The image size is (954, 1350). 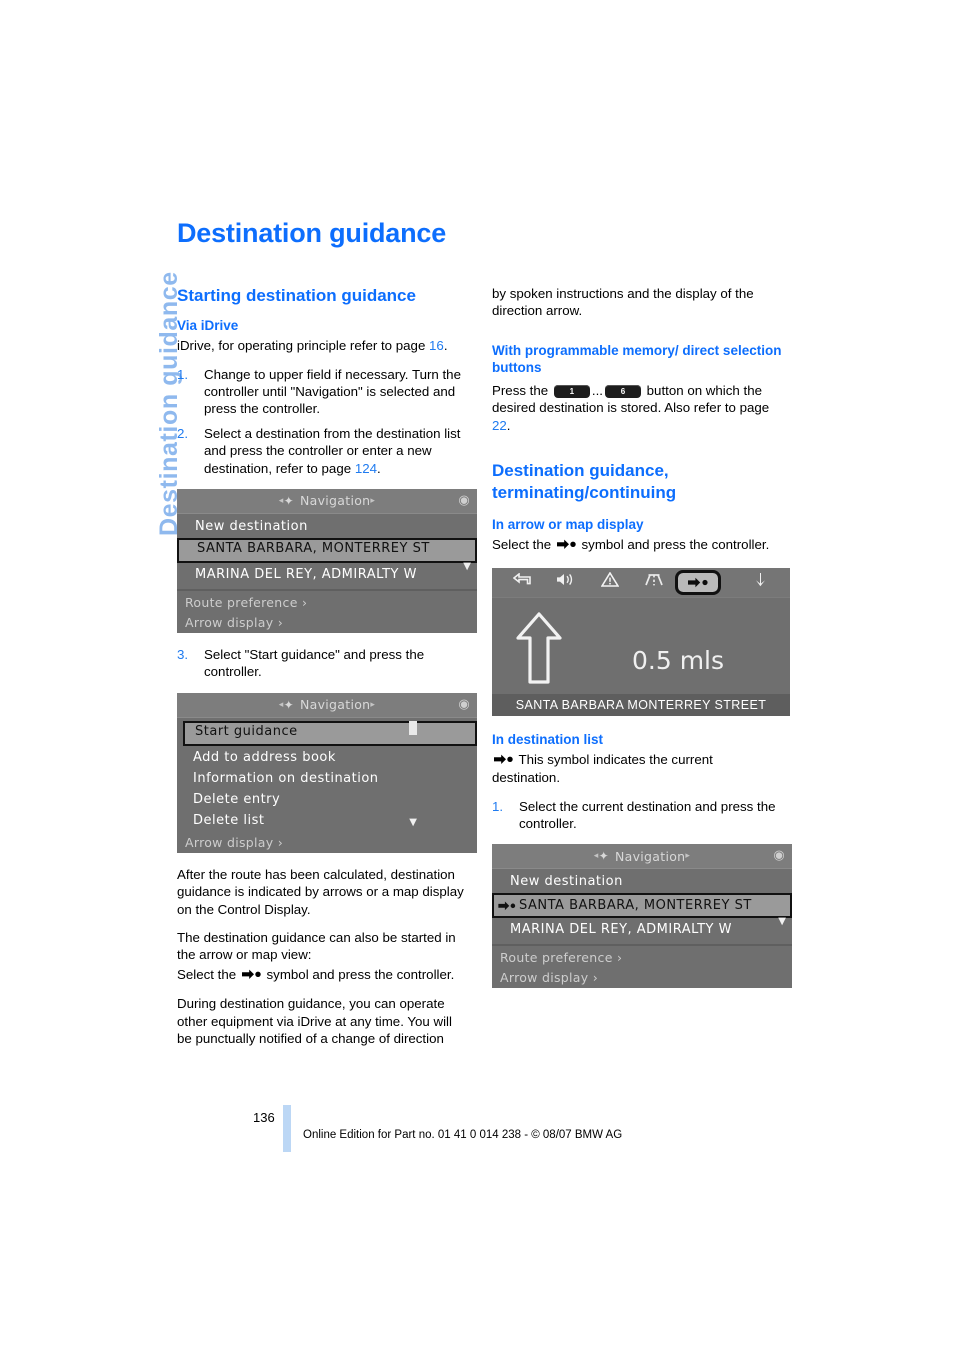 What do you see at coordinates (330, 820) in the screenshot?
I see `list-item: Delete list` at bounding box center [330, 820].